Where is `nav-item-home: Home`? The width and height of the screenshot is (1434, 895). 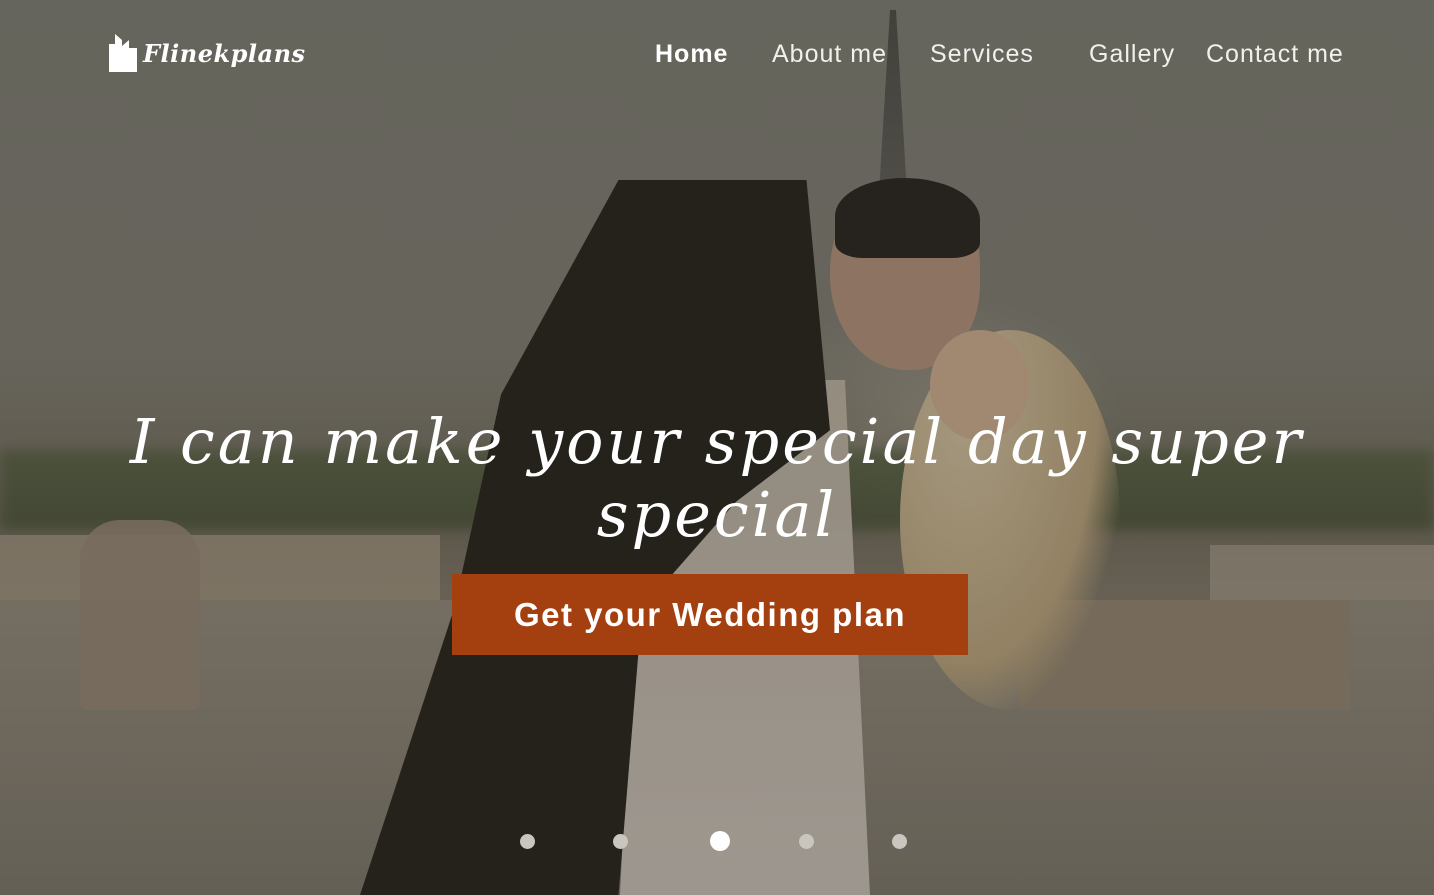
nav-item-home: Home is located at coordinates (691, 54).